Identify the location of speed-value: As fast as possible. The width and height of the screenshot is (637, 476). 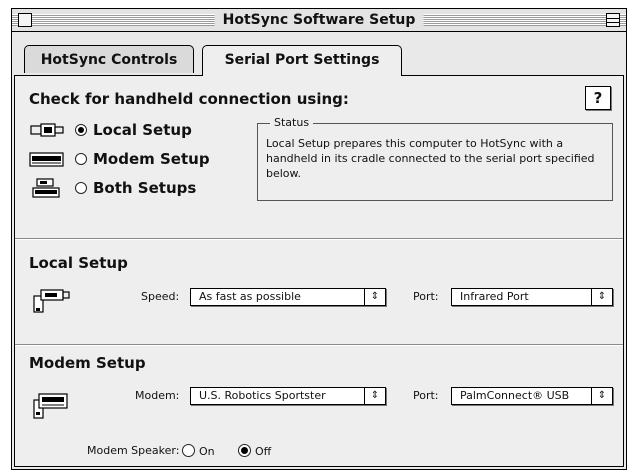
(250, 296).